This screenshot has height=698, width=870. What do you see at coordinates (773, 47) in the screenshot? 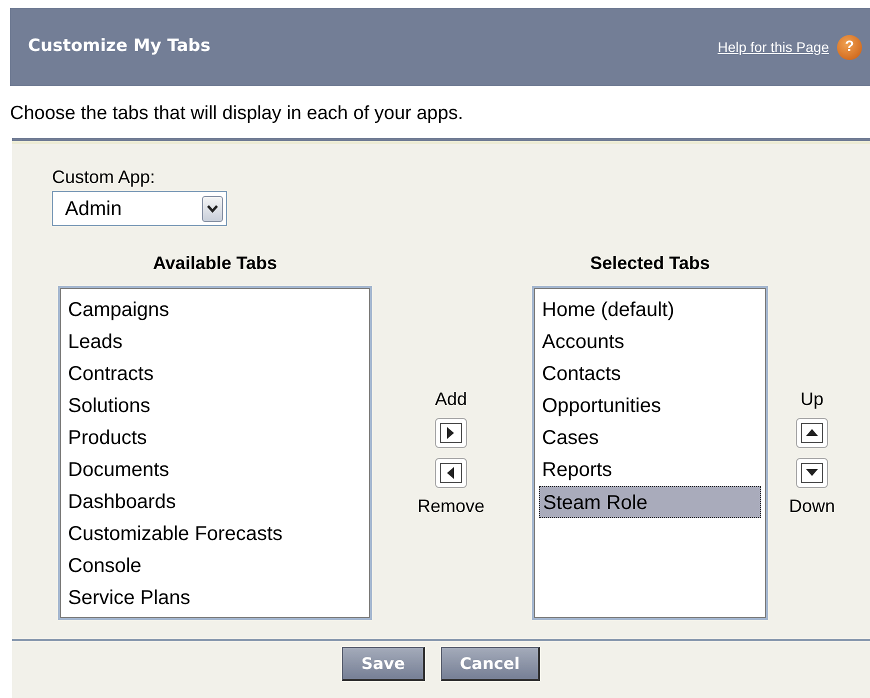
I see `help-link: Help for this Page` at bounding box center [773, 47].